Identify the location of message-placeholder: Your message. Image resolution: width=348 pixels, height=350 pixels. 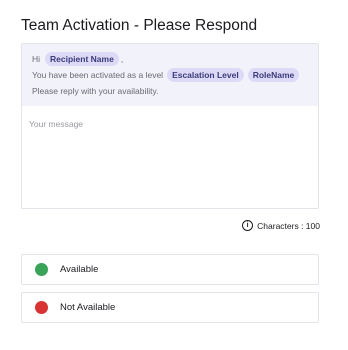
(56, 124).